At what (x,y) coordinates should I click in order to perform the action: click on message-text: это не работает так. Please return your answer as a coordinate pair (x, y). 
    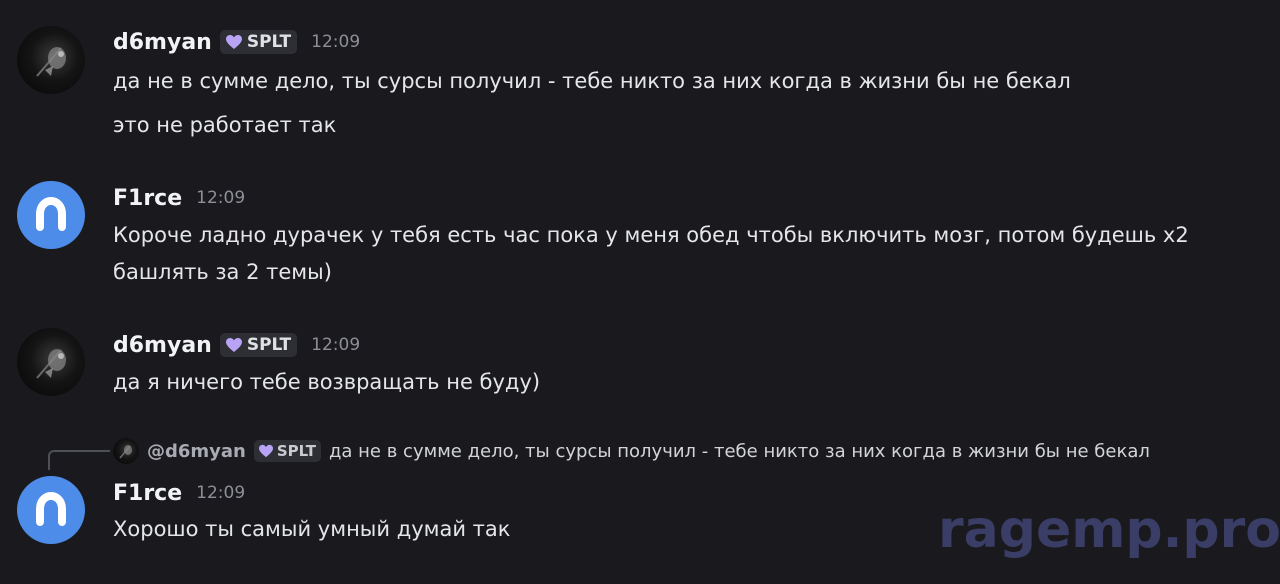
    Looking at the image, I should click on (225, 125).